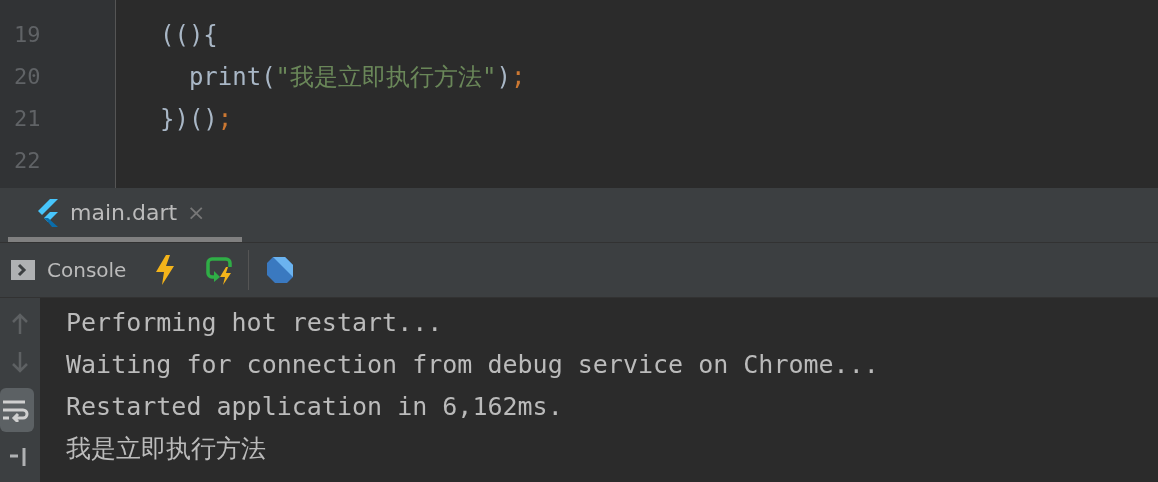 The image size is (1158, 482). Describe the element at coordinates (219, 270) in the screenshot. I see `restart-lightning-icon` at that location.